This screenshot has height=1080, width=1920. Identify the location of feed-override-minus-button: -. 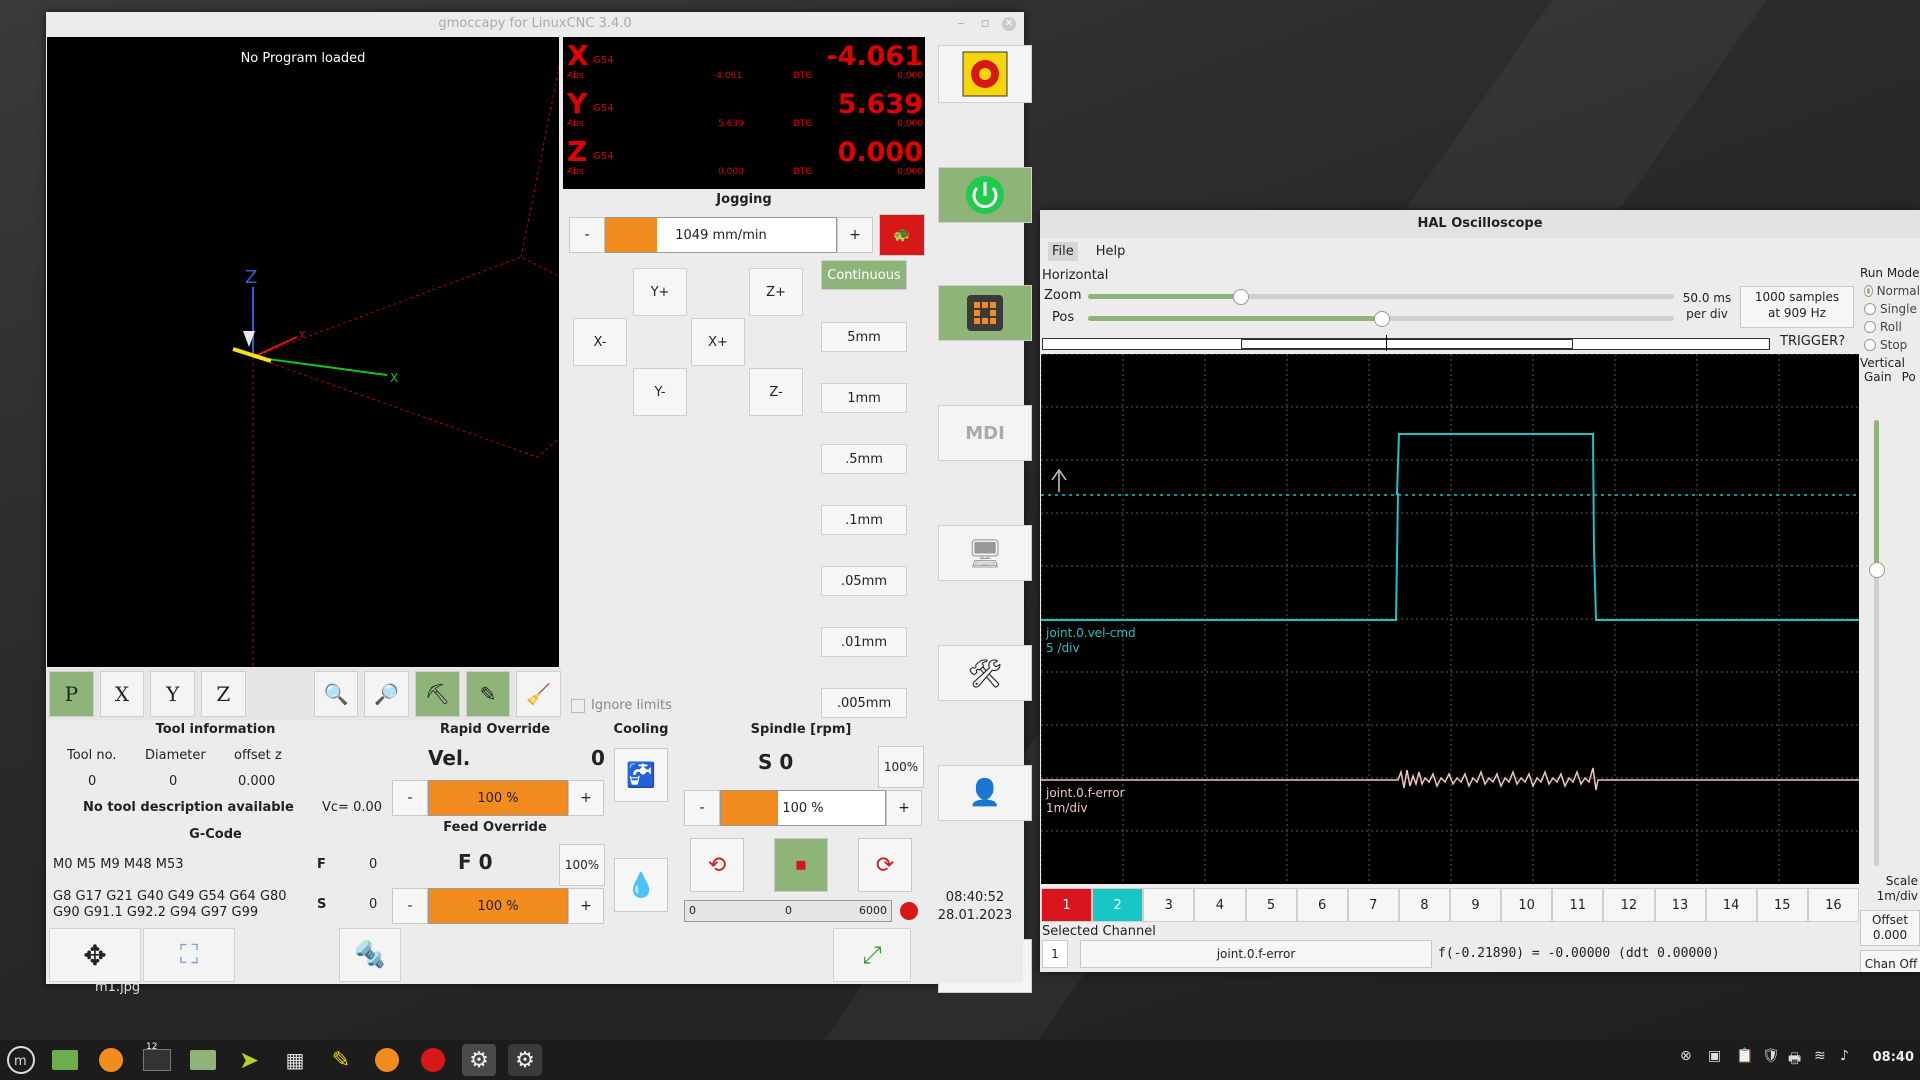
(410, 906).